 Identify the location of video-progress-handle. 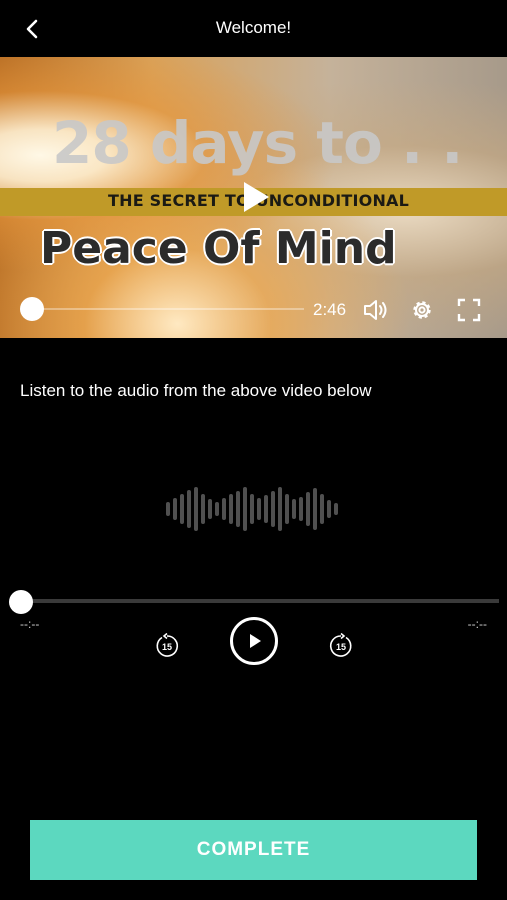
(32, 309).